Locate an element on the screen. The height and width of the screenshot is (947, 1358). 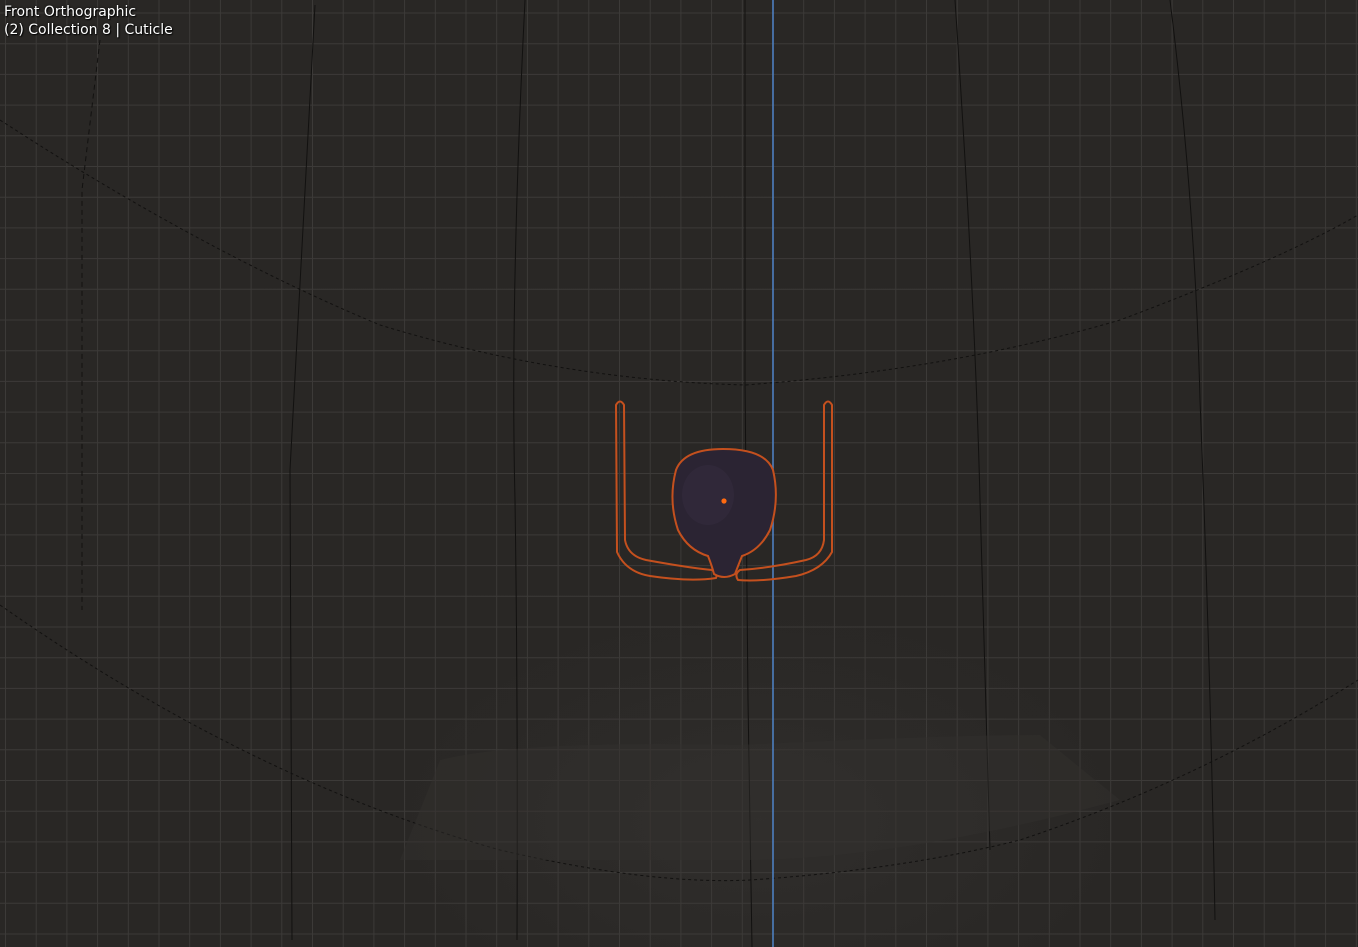
origin-dot-icon is located at coordinates (724, 501).